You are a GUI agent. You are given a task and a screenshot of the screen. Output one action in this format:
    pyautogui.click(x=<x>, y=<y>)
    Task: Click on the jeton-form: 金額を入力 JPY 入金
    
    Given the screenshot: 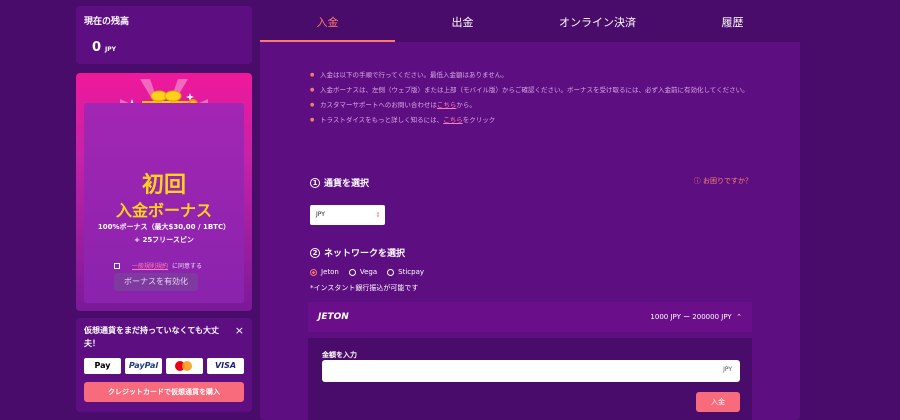 What is the action you would take?
    pyautogui.click(x=530, y=379)
    